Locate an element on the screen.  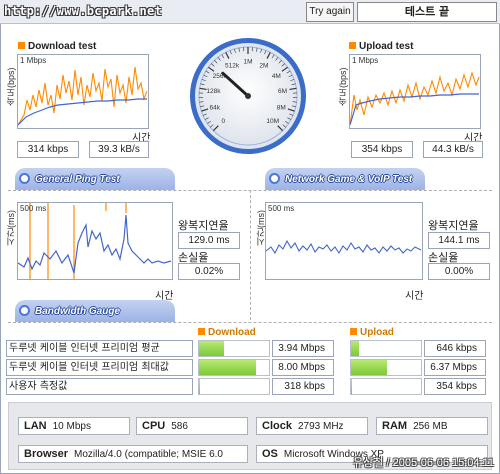
ping-game-rtt-value: 144.1 ms is located at coordinates (459, 240).